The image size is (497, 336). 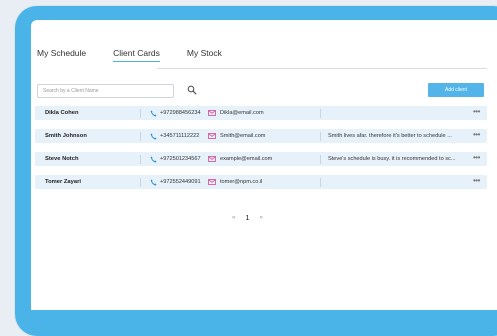 I want to click on client-name: Tomer Zayari, so click(x=63, y=182).